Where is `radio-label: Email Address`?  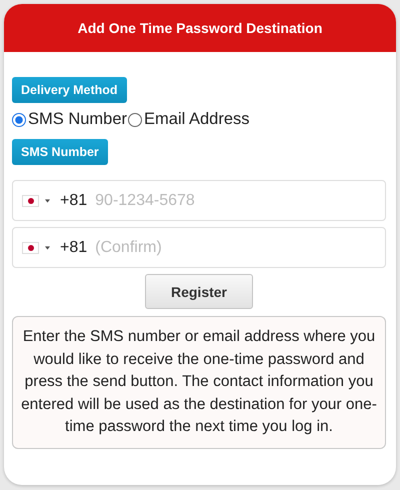
radio-label: Email Address is located at coordinates (197, 119).